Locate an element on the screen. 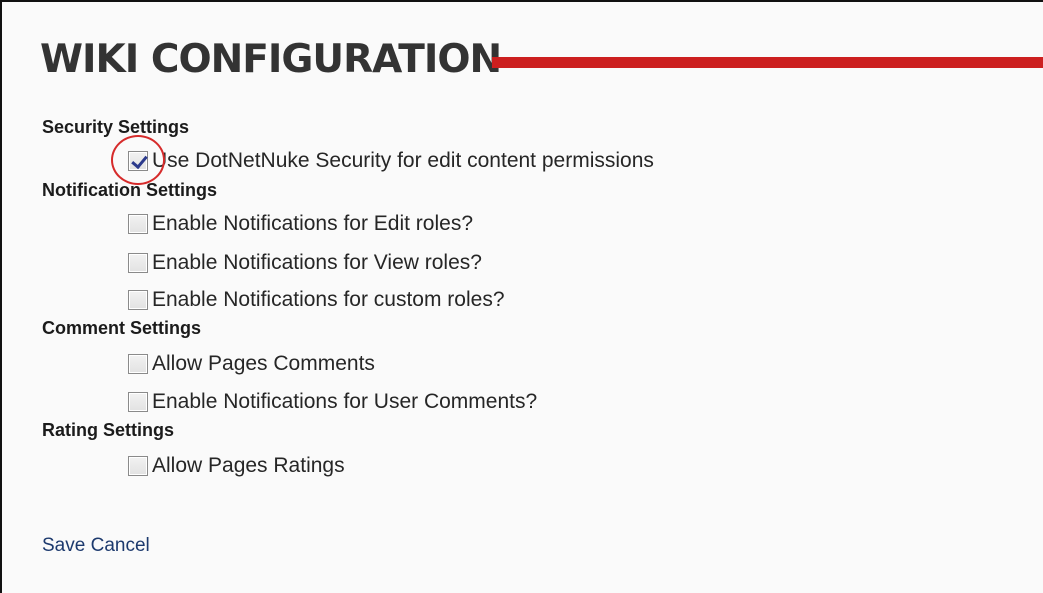 This screenshot has height=593, width=1043. comment-settings-heading: Comment Settings is located at coordinates (122, 328).